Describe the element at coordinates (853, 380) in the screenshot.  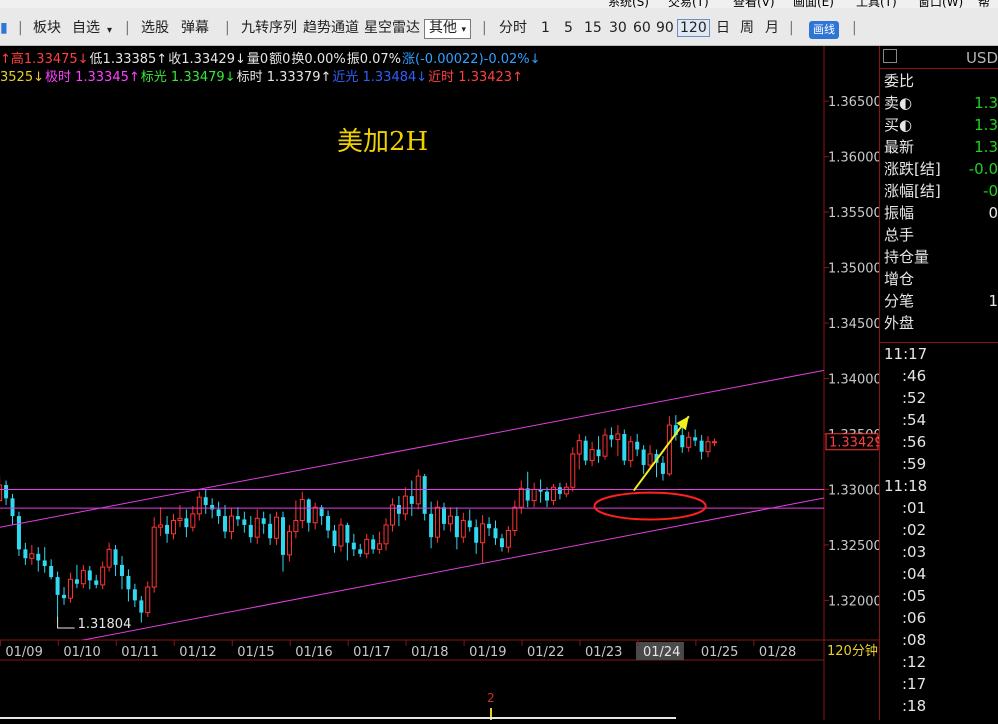
I see `price-tick-label: 1.34000` at that location.